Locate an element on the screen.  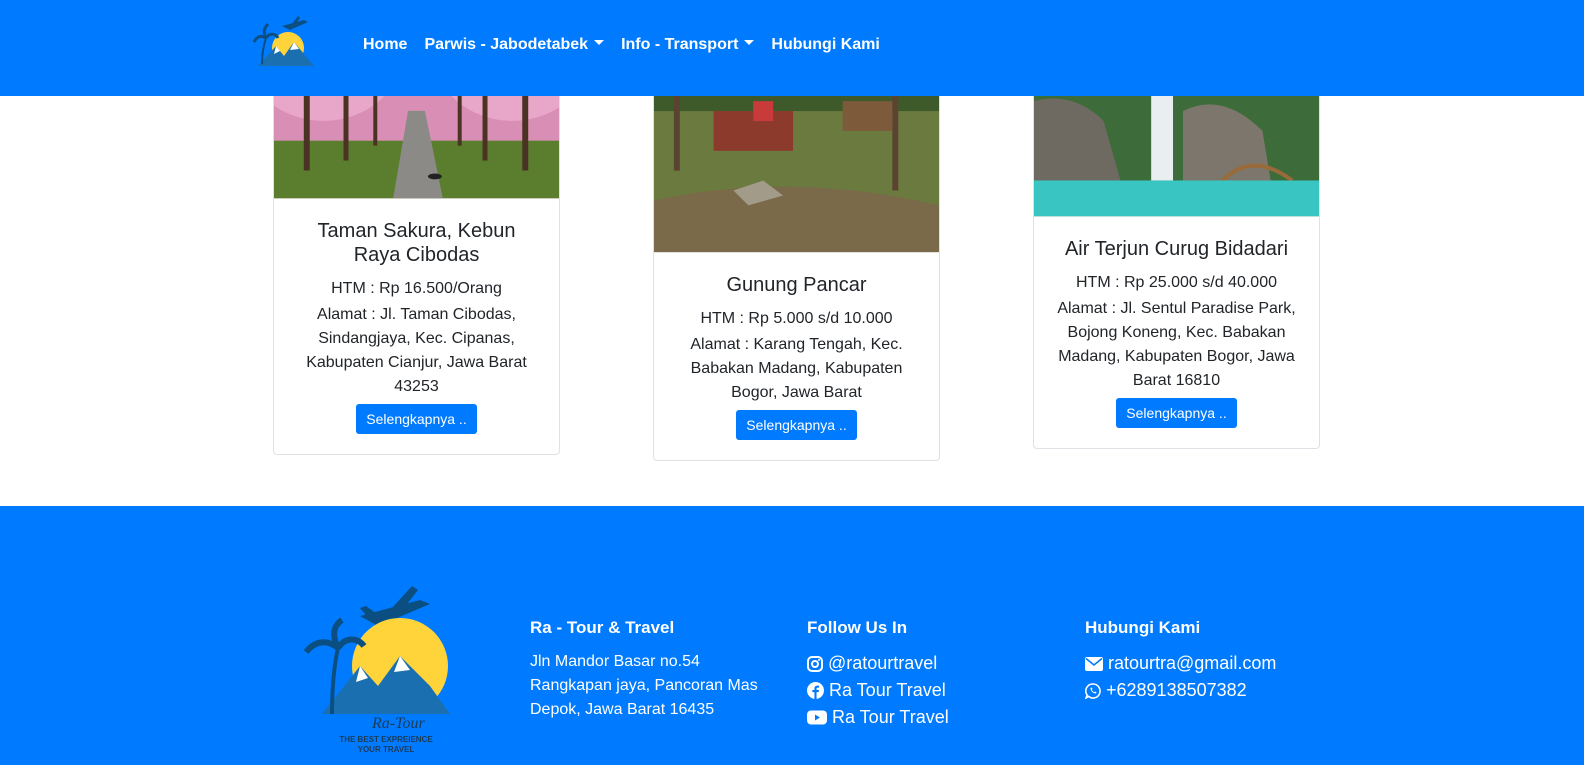
instagram-handle: @ratourtravel is located at coordinates (883, 663).